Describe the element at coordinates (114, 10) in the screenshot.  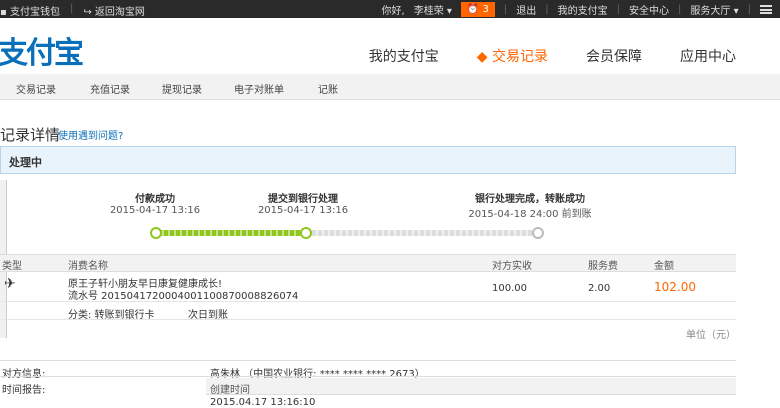
I see `back-to-taobao-link: ↪ 返回淘宝网` at that location.